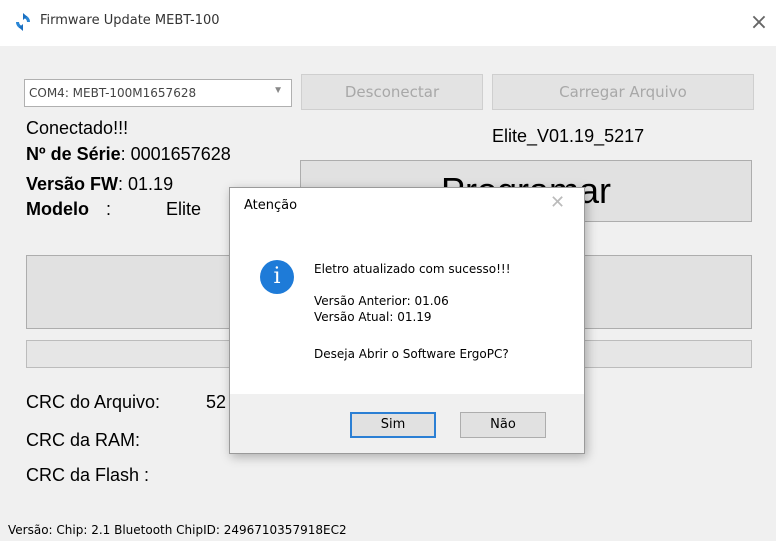 This screenshot has width=776, height=541. Describe the element at coordinates (759, 23) in the screenshot. I see `close-window-icon: ×` at that location.